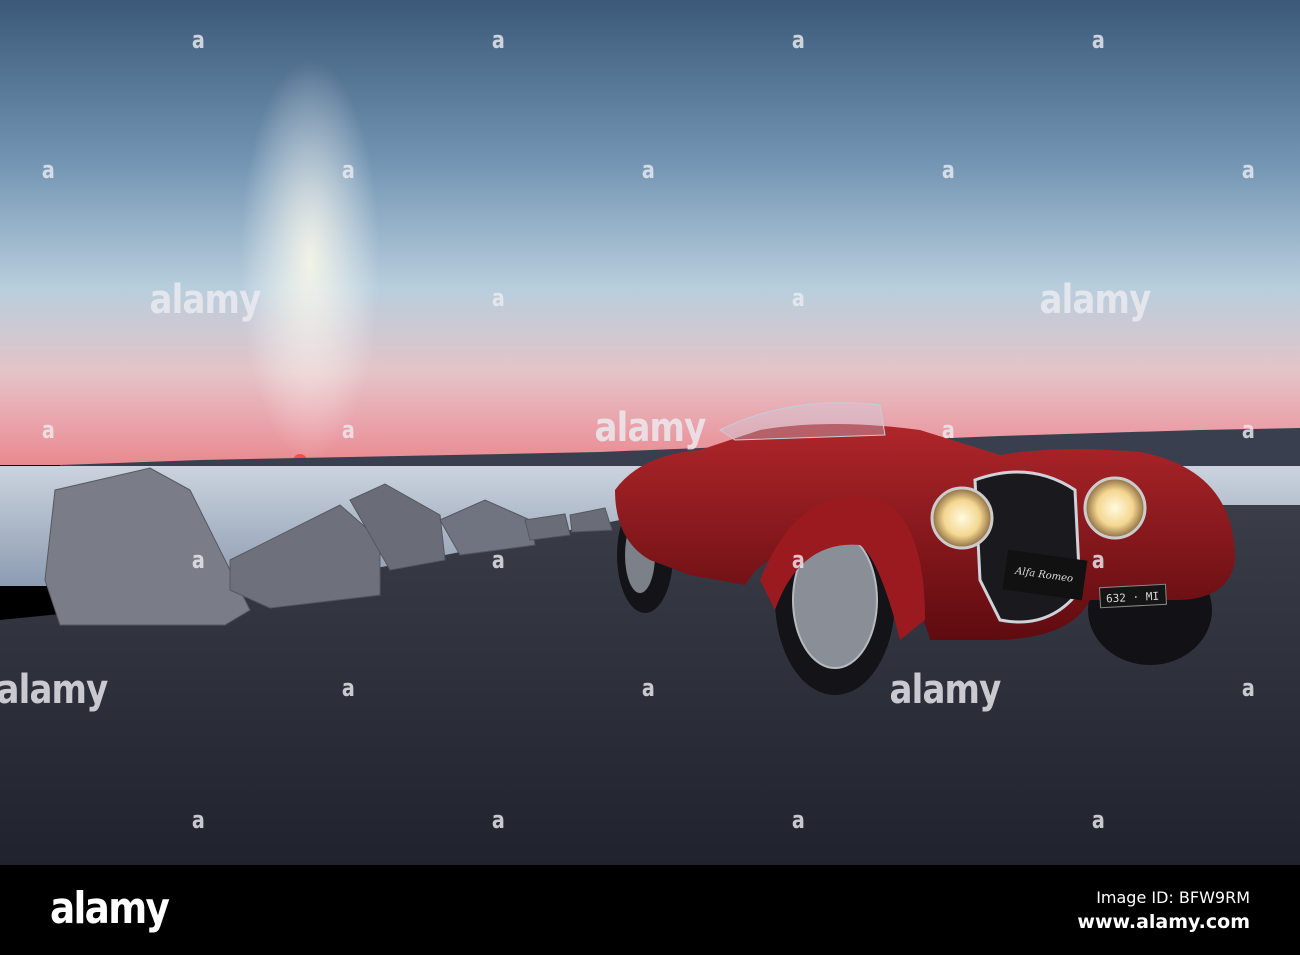 This screenshot has width=1300, height=955. I want to click on license-plate: 632 · MI, so click(1133, 598).